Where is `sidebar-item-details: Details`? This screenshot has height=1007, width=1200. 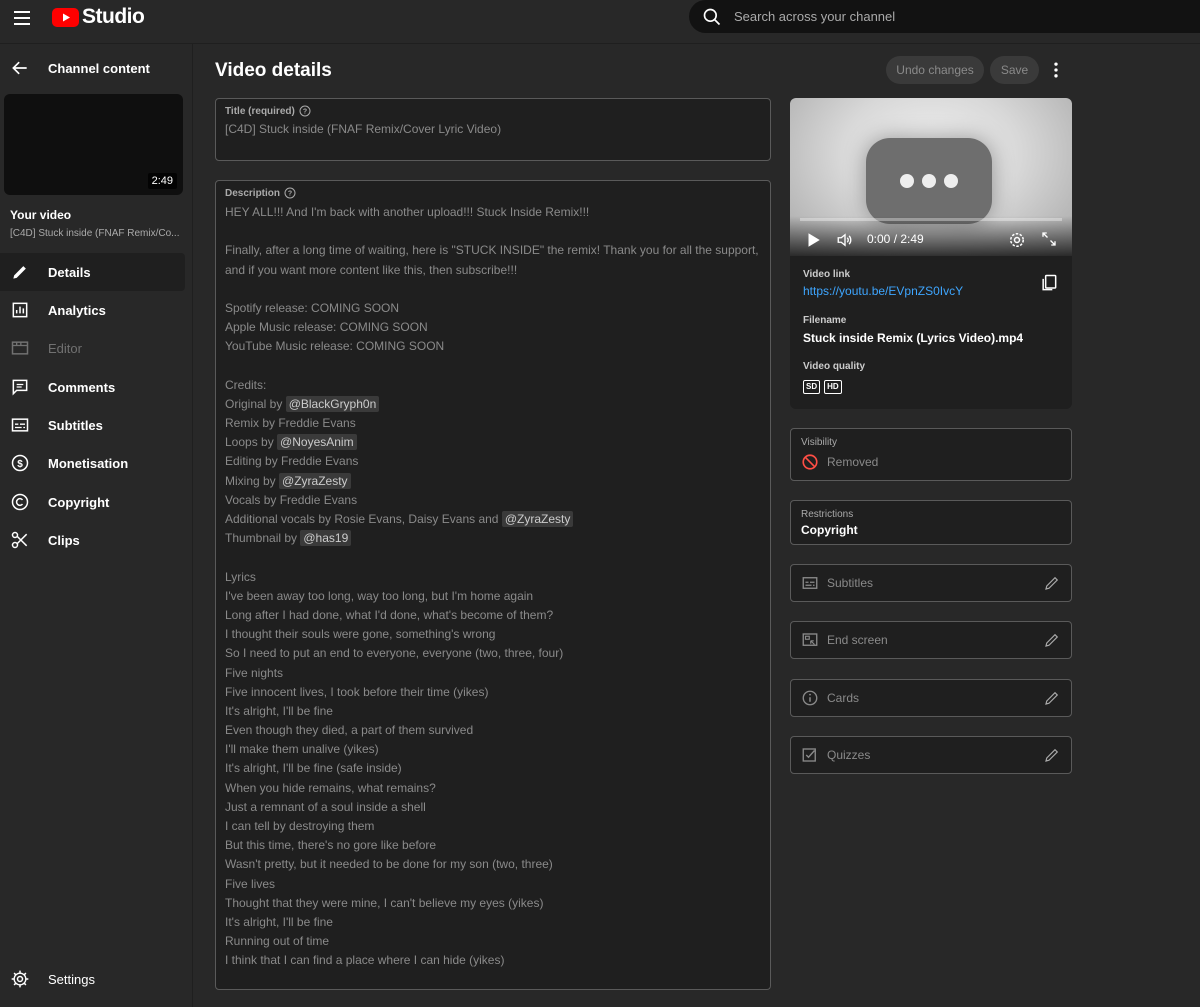
sidebar-item-details: Details is located at coordinates (92, 272).